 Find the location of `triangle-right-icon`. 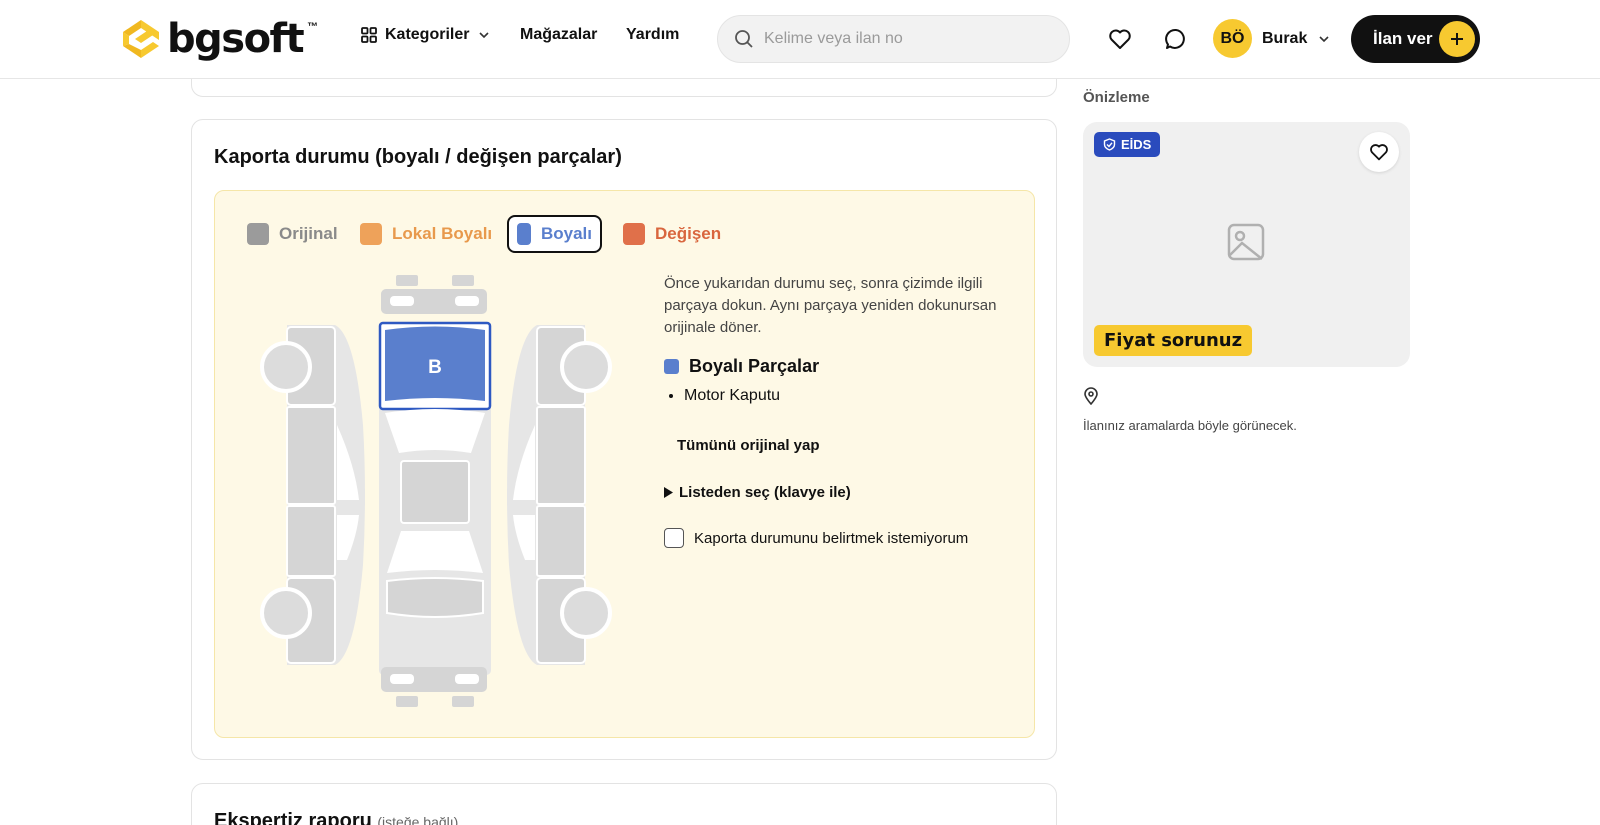

triangle-right-icon is located at coordinates (668, 492).